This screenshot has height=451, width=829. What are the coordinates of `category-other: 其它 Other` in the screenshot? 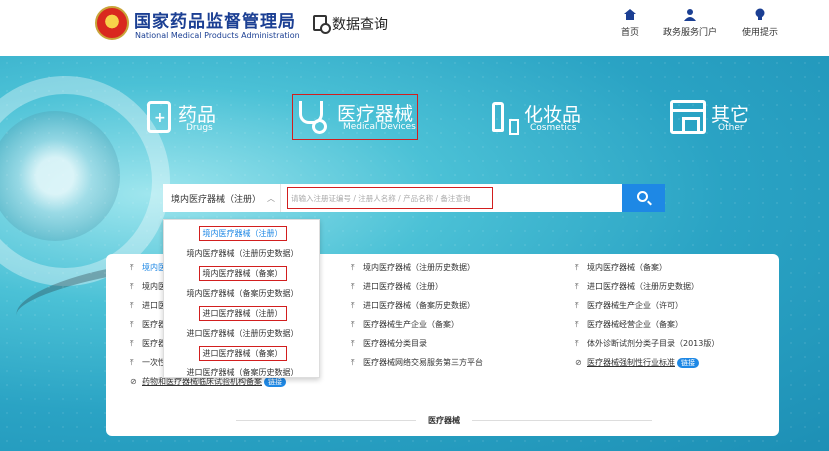 It's located at (715, 121).